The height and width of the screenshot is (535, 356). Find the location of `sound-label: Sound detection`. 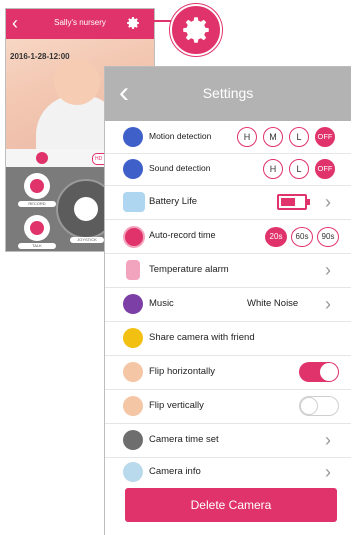

sound-label: Sound detection is located at coordinates (180, 168).